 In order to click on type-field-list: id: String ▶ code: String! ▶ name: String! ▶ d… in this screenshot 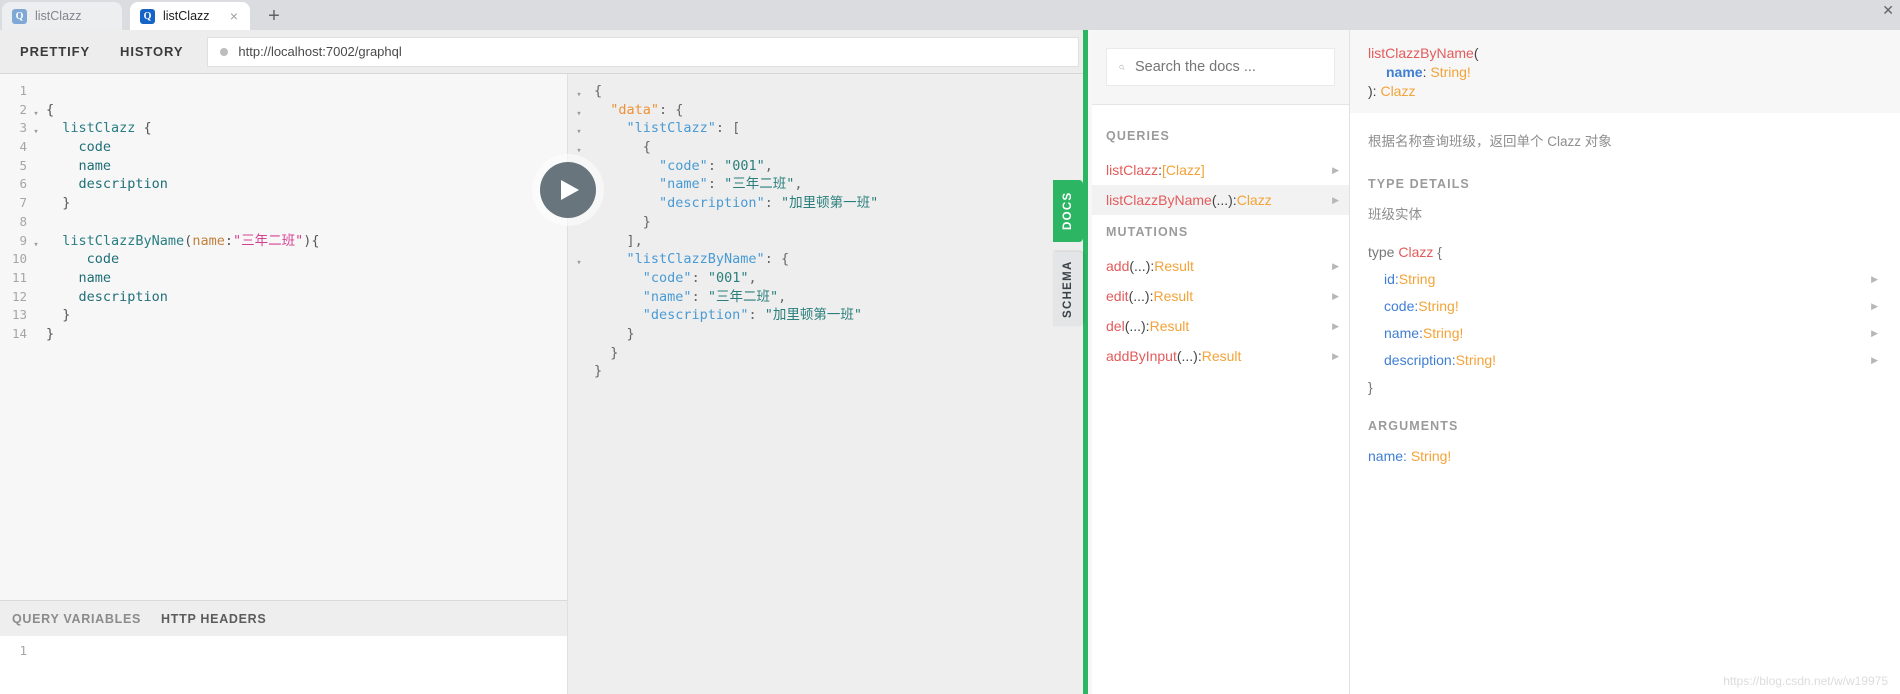, I will do `click(1625, 320)`.